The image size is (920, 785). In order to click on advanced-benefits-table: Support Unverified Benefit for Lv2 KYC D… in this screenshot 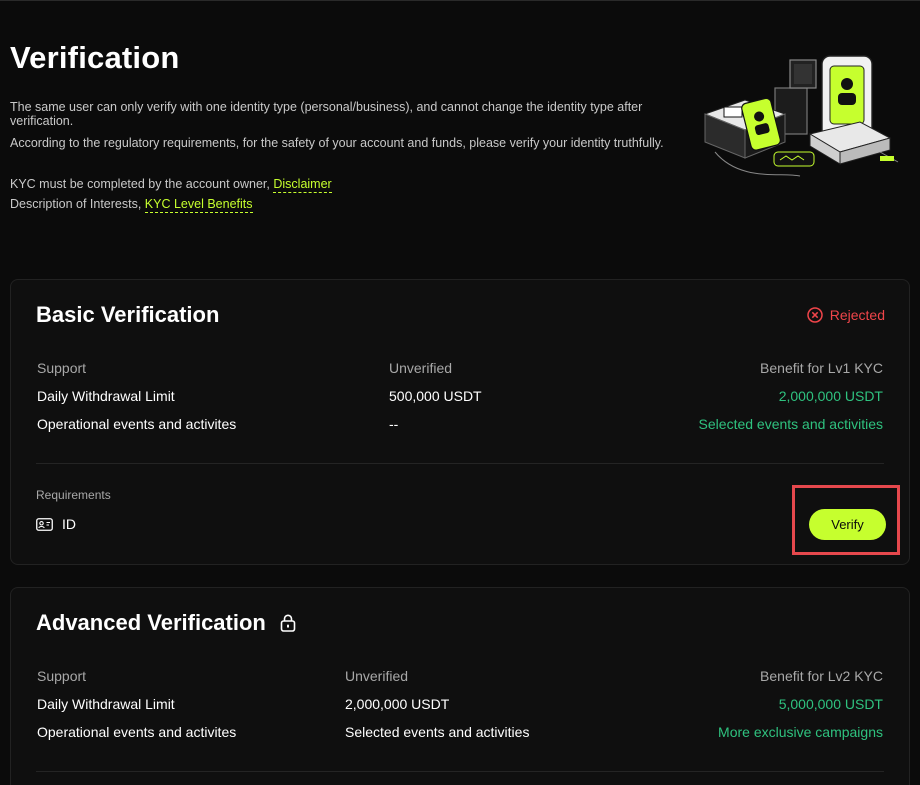, I will do `click(460, 710)`.